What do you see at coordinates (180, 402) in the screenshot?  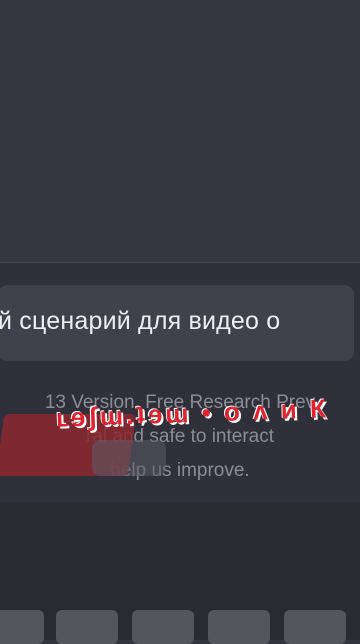 I see `disclaimer-line-1: 13 Version. Free Research Prev` at bounding box center [180, 402].